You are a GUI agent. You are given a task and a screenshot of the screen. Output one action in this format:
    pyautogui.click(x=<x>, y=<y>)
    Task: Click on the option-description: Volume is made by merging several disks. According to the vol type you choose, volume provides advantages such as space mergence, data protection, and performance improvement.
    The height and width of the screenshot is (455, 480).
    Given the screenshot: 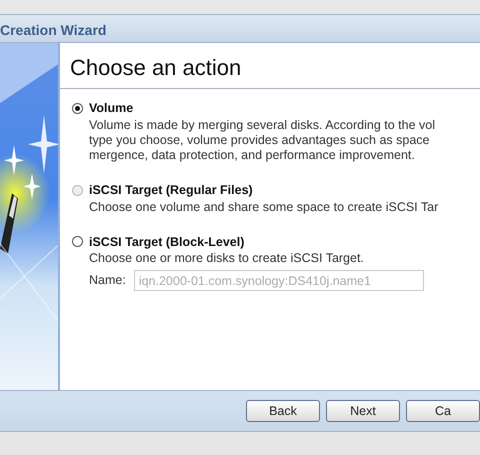 What is the action you would take?
    pyautogui.click(x=262, y=140)
    